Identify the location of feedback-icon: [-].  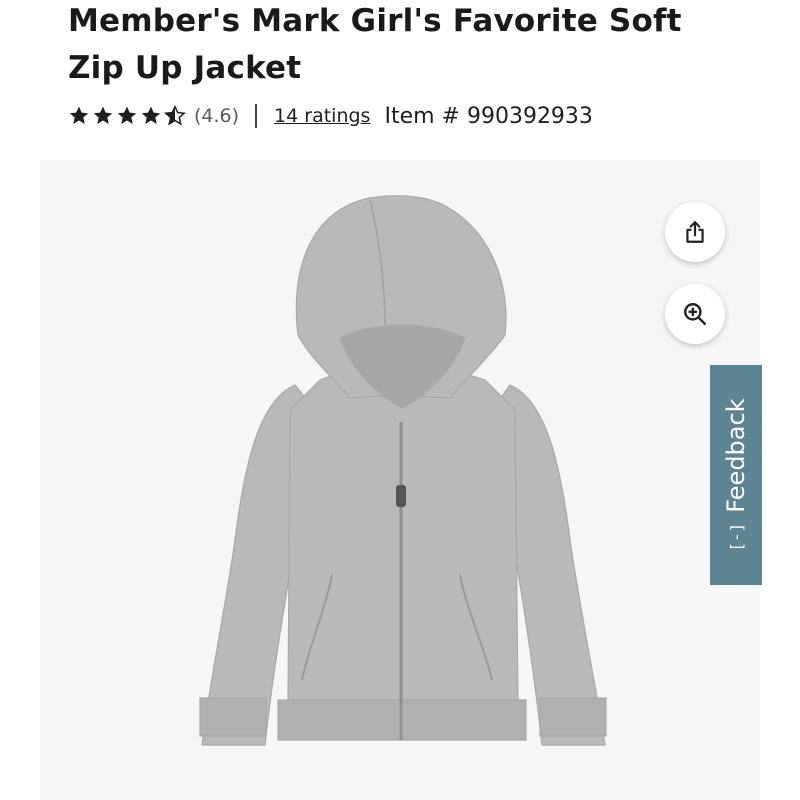
(736, 537).